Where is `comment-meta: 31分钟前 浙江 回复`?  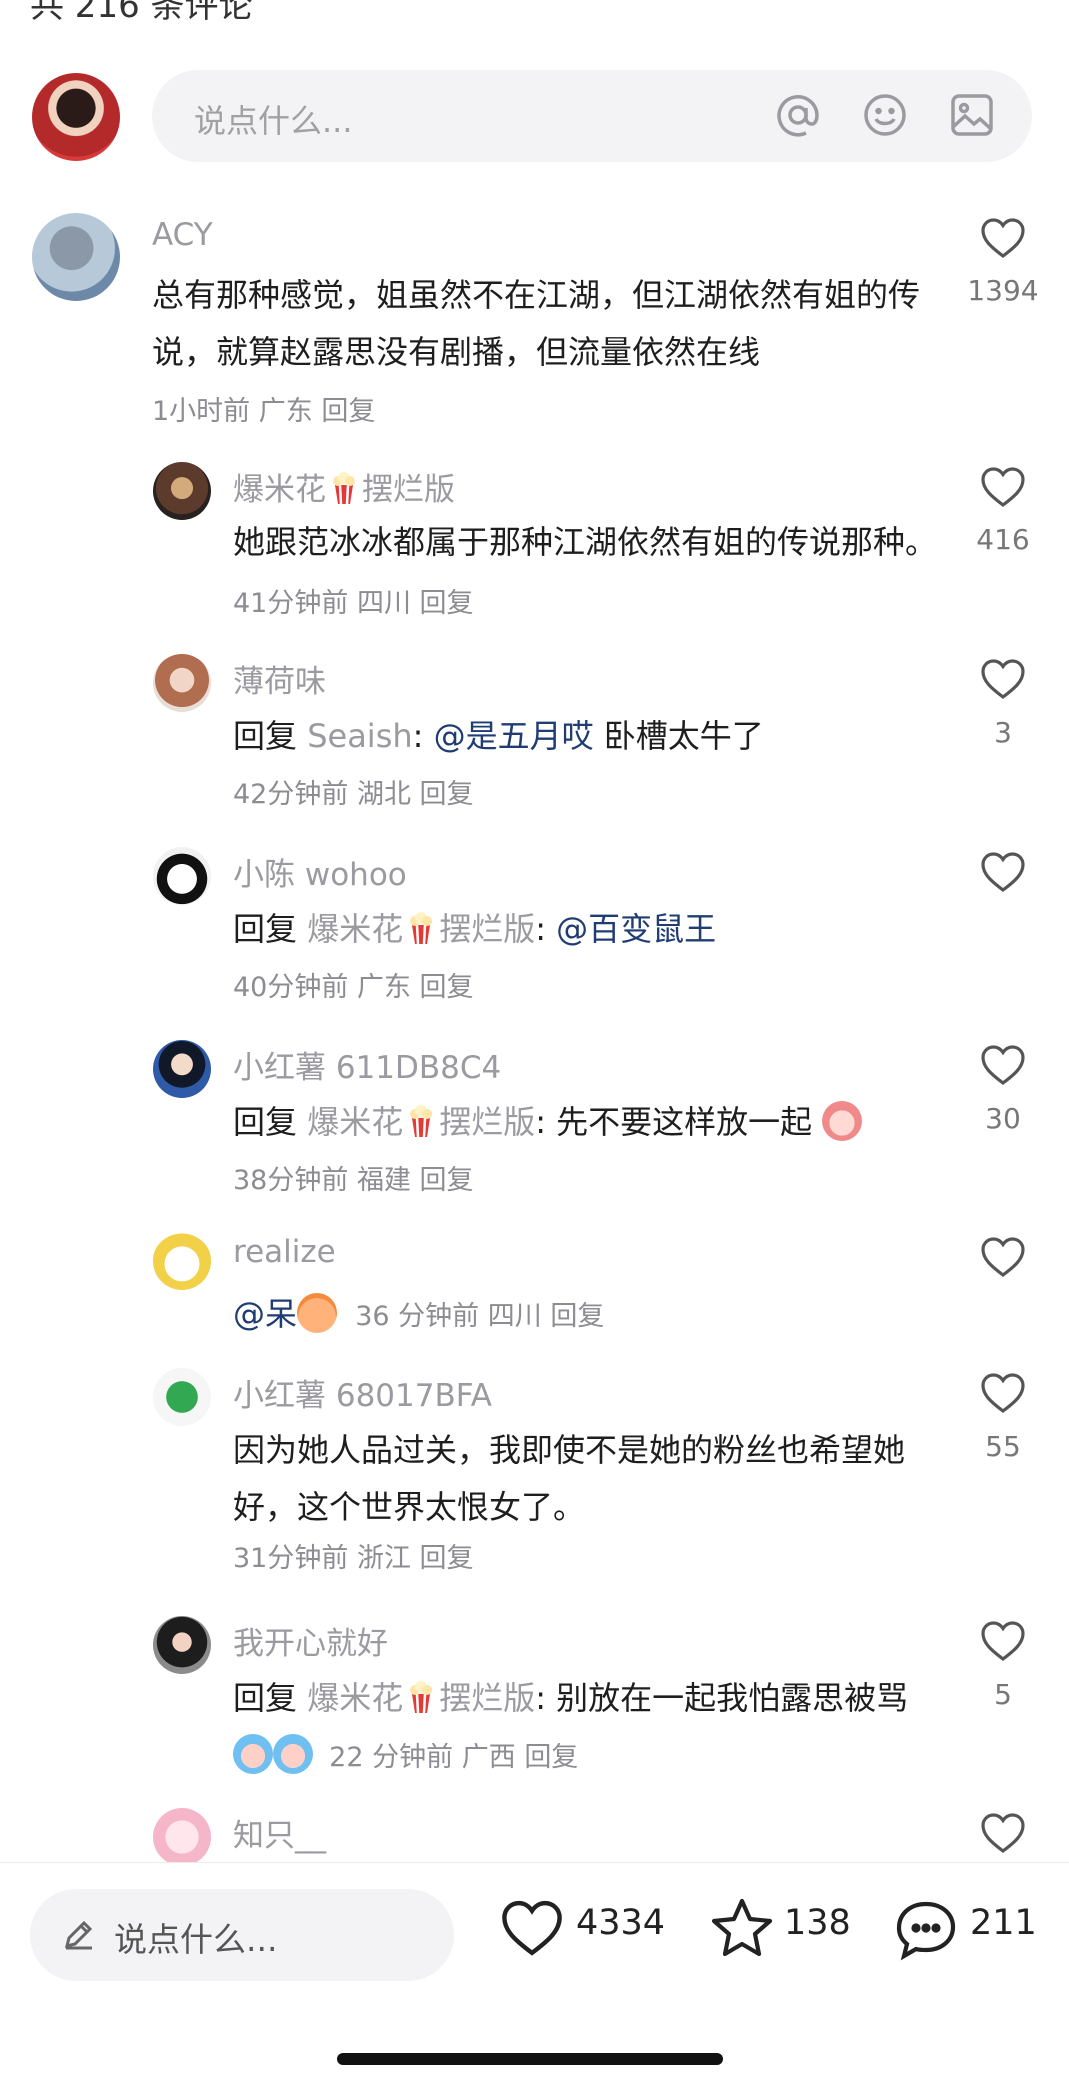
comment-meta: 31分钟前 浙江 回复 is located at coordinates (353, 1555).